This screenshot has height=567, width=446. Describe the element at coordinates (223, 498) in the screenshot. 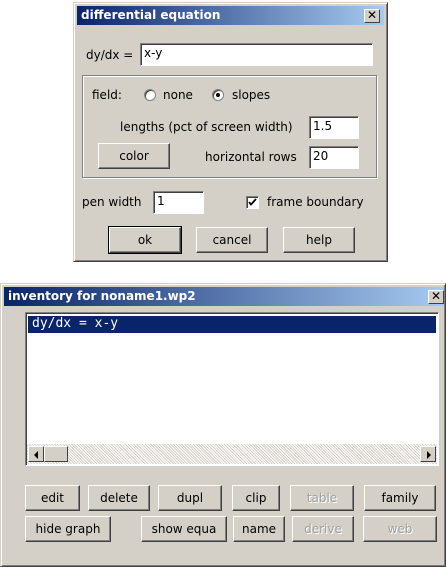

I see `inventory-buttons-row-1: edit delete dupl clip table family` at that location.